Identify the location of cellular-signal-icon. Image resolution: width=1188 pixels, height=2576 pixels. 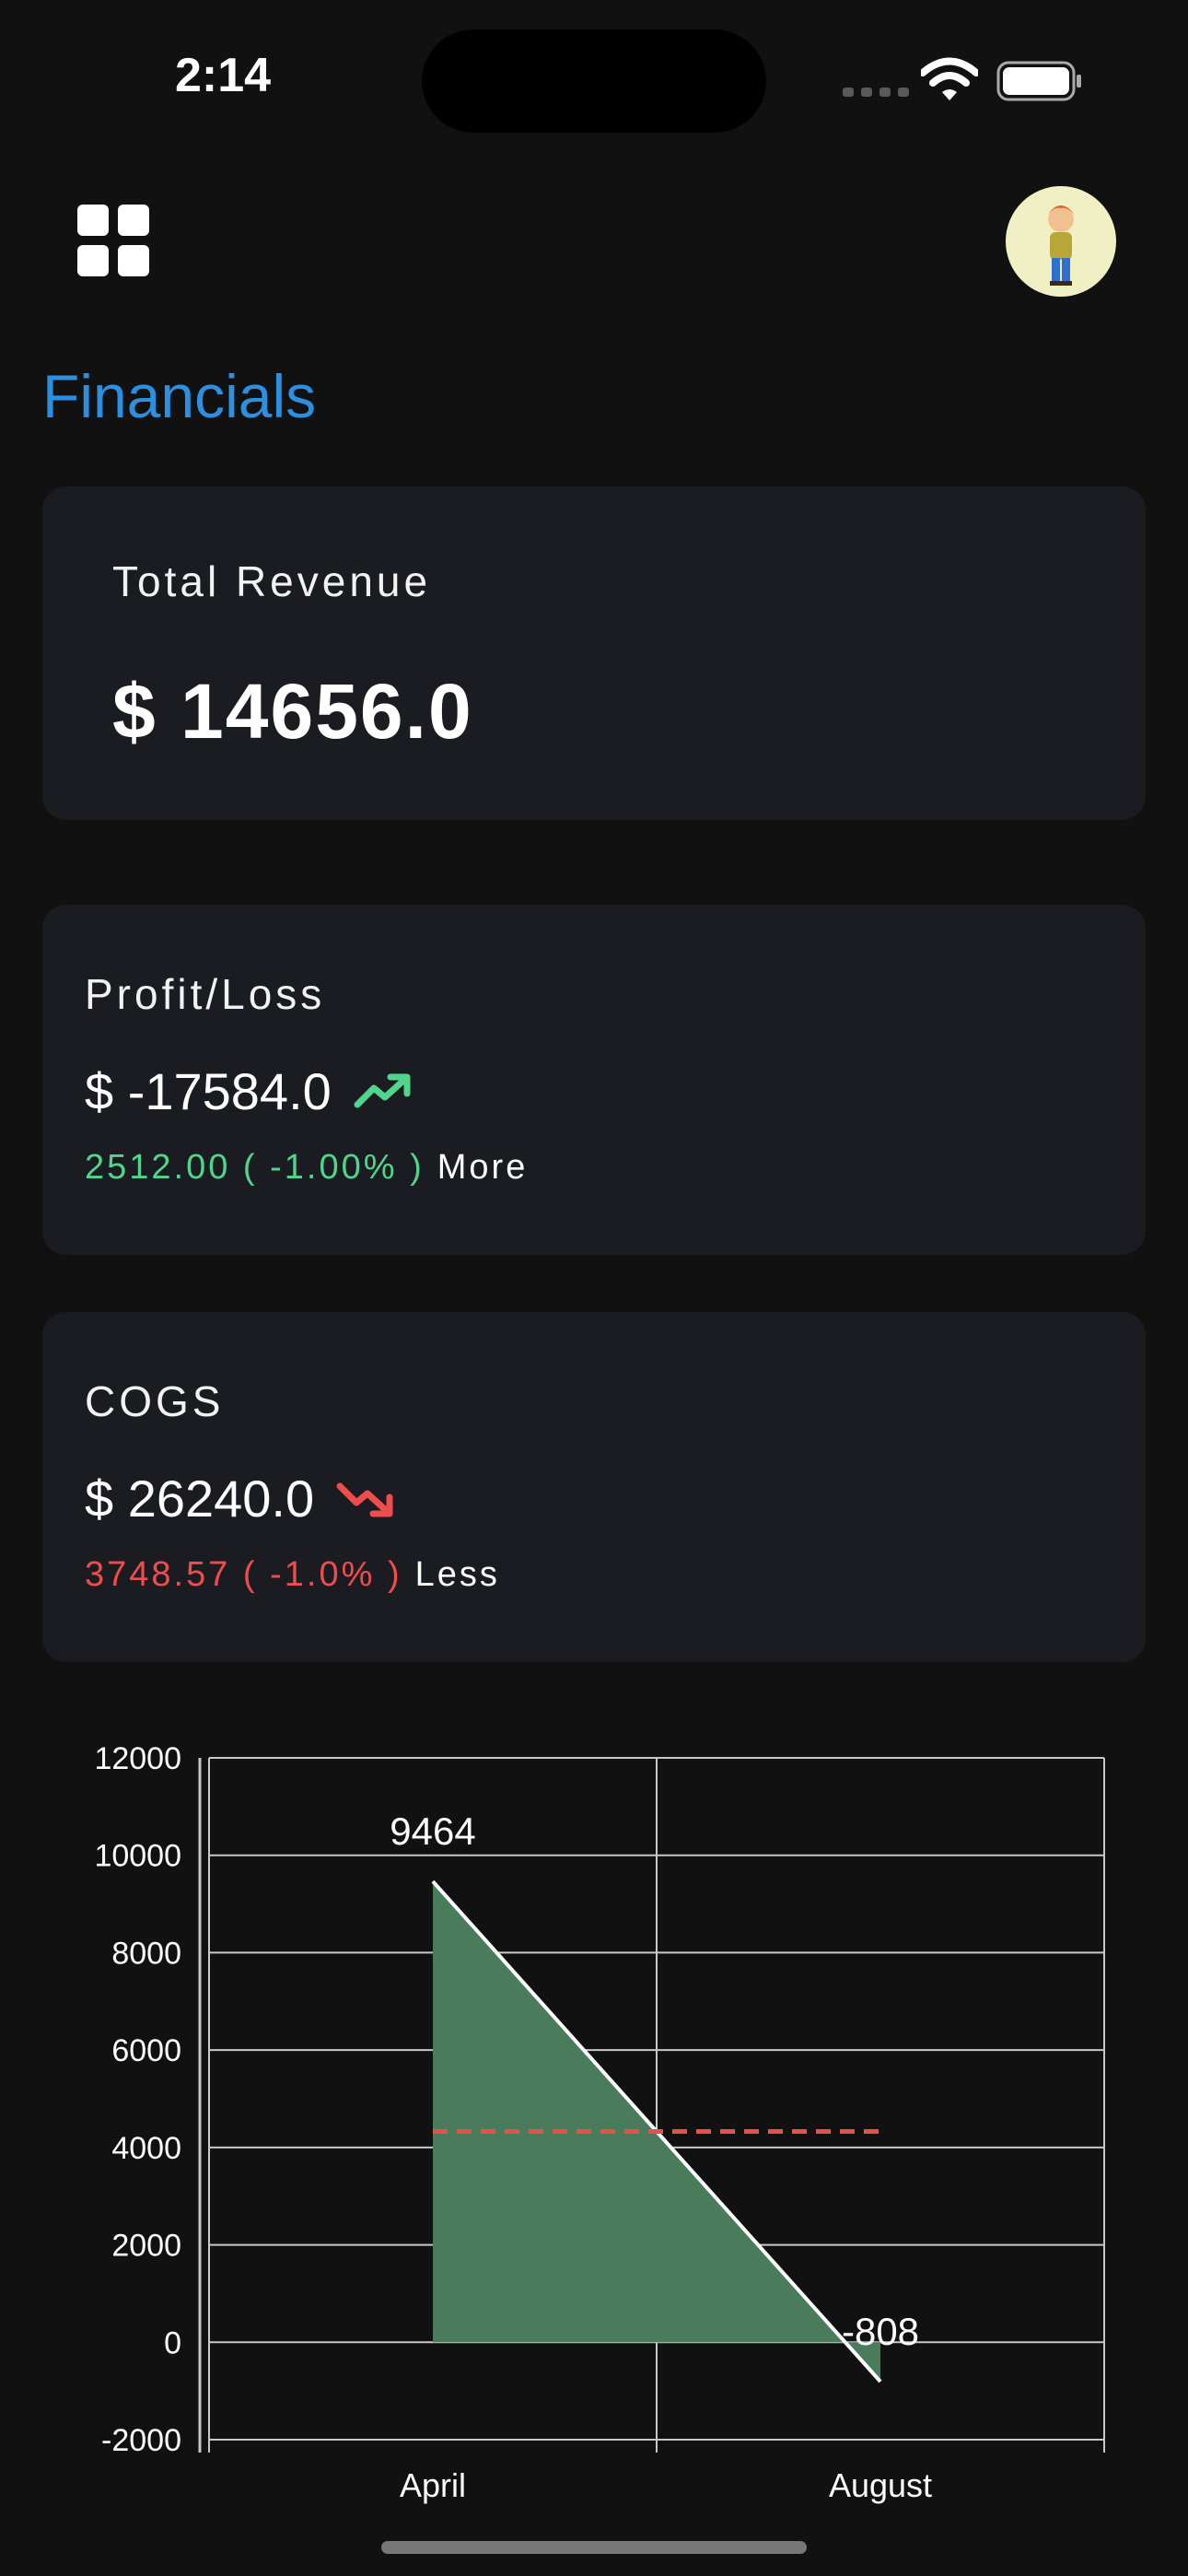
(876, 92).